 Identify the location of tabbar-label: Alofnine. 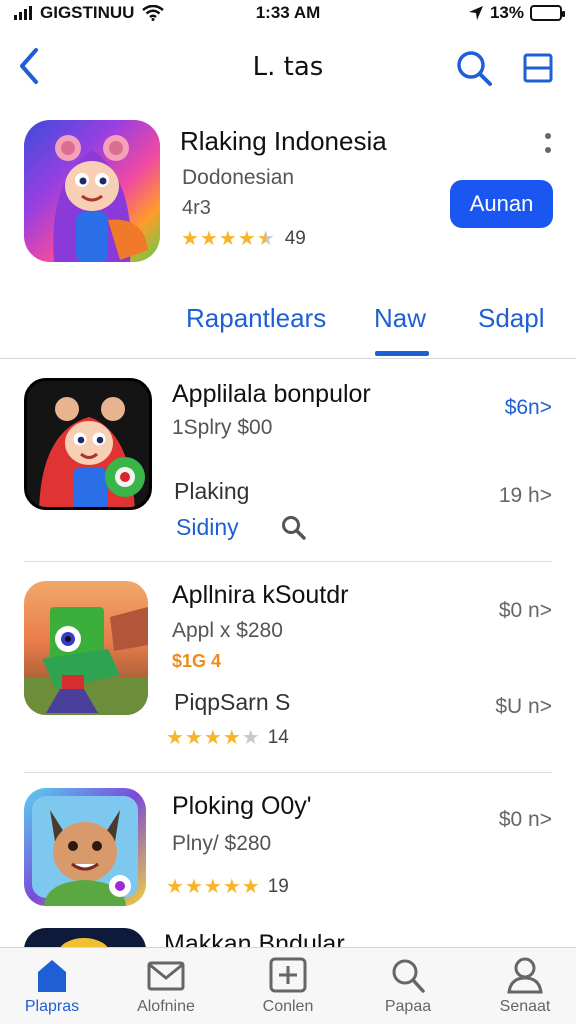
(166, 1006).